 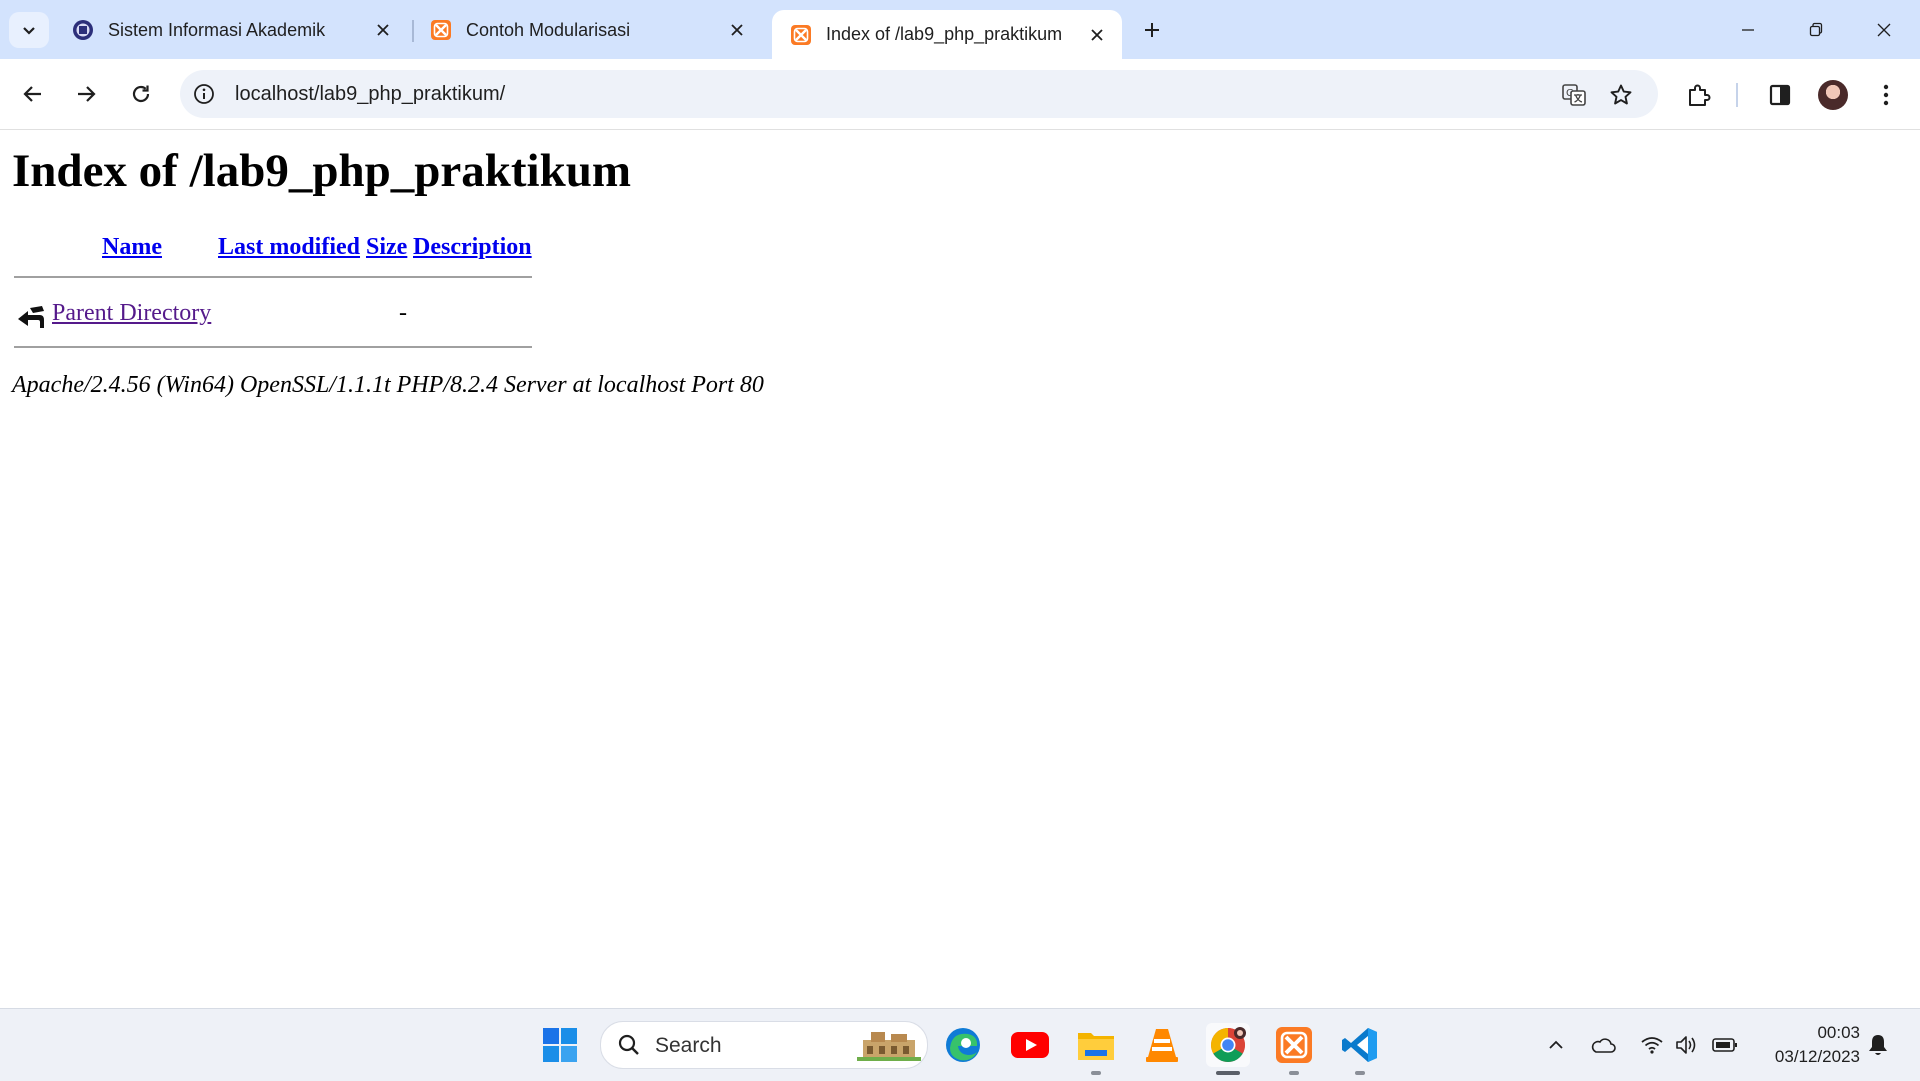 I want to click on system-clock: 00:03 03/12/2023, so click(x=1805, y=1045).